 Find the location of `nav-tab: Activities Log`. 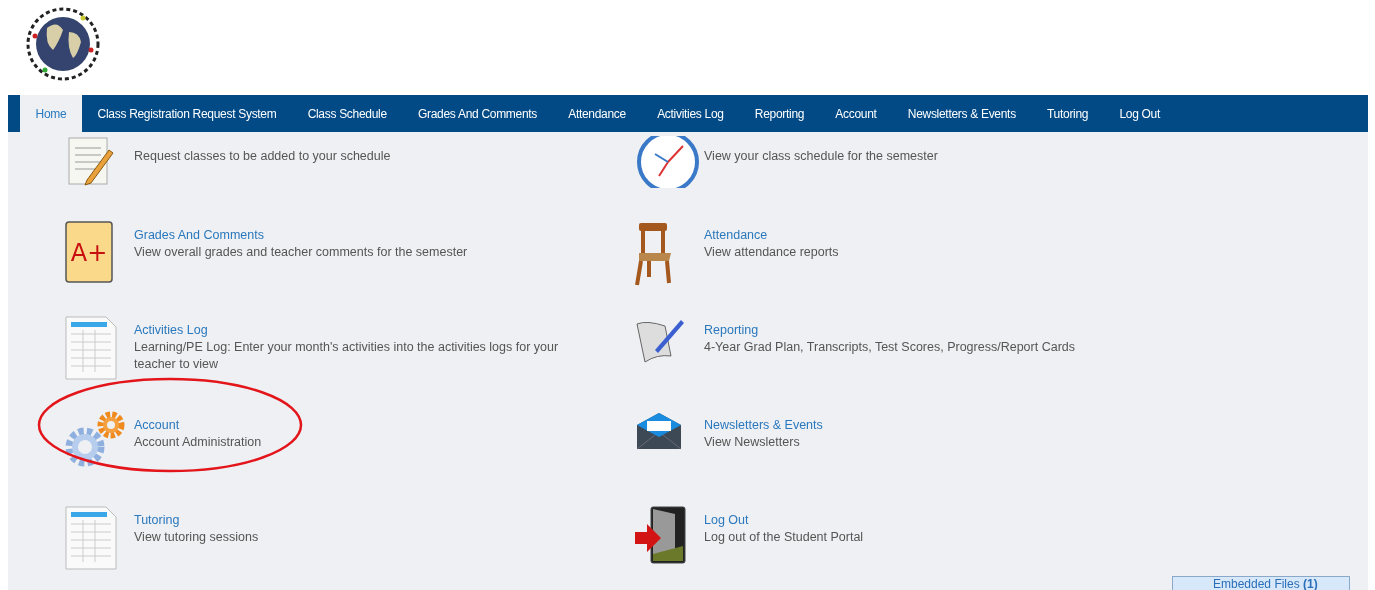

nav-tab: Activities Log is located at coordinates (690, 113).